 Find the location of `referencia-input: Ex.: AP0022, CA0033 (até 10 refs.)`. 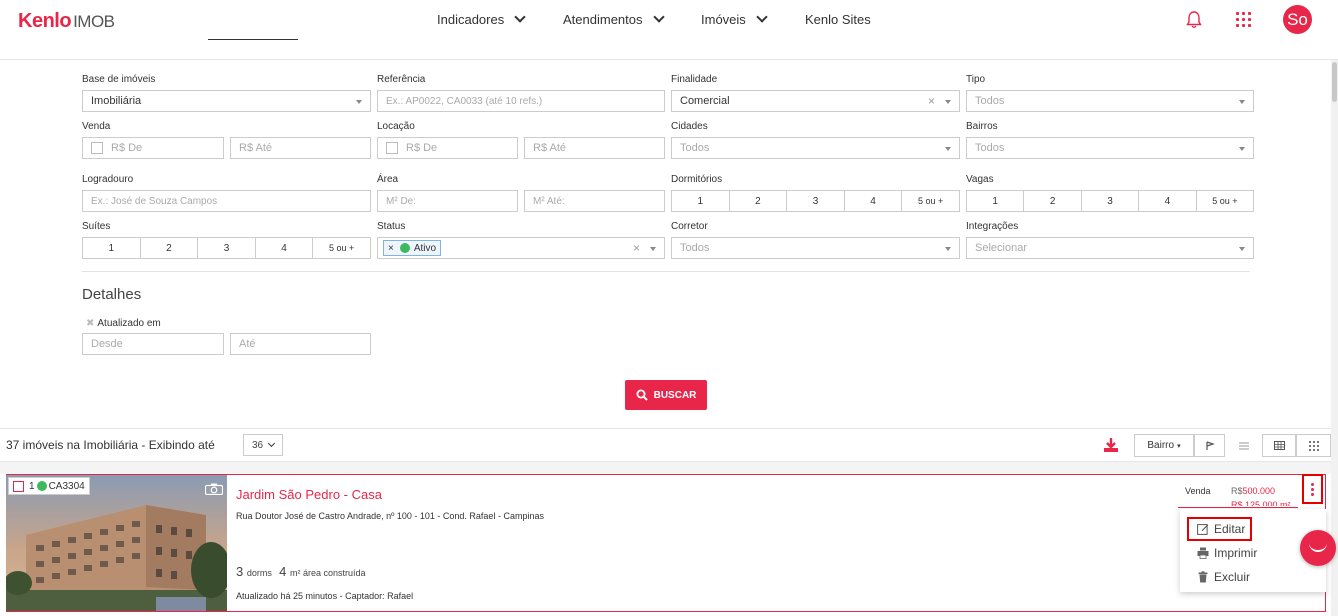

referencia-input: Ex.: AP0022, CA0033 (até 10 refs.) is located at coordinates (521, 101).